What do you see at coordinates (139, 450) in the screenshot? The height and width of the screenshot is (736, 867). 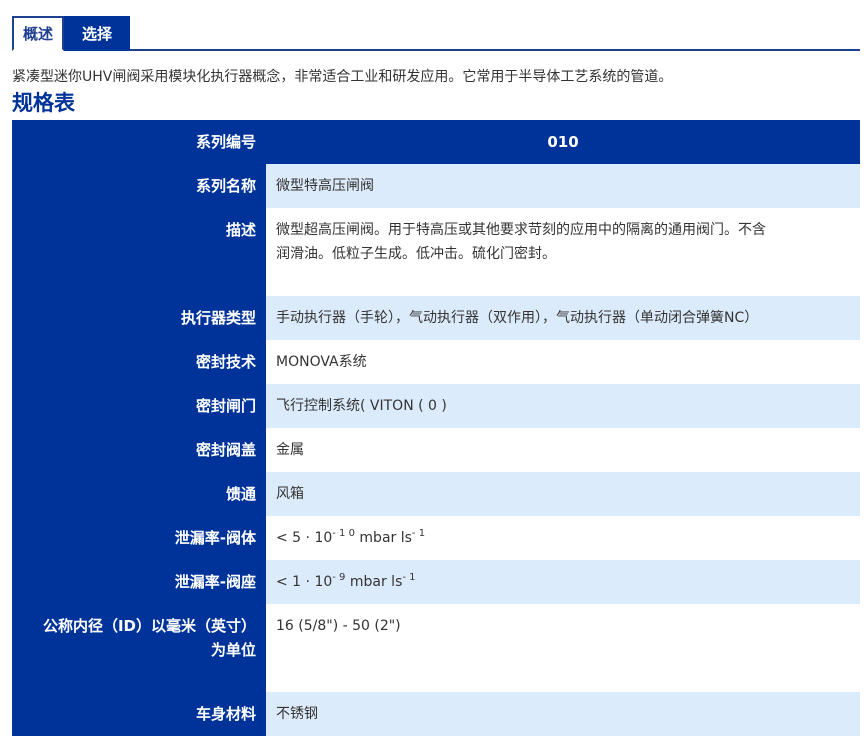 I see `seal-bonnet-label: 密封阀盖` at bounding box center [139, 450].